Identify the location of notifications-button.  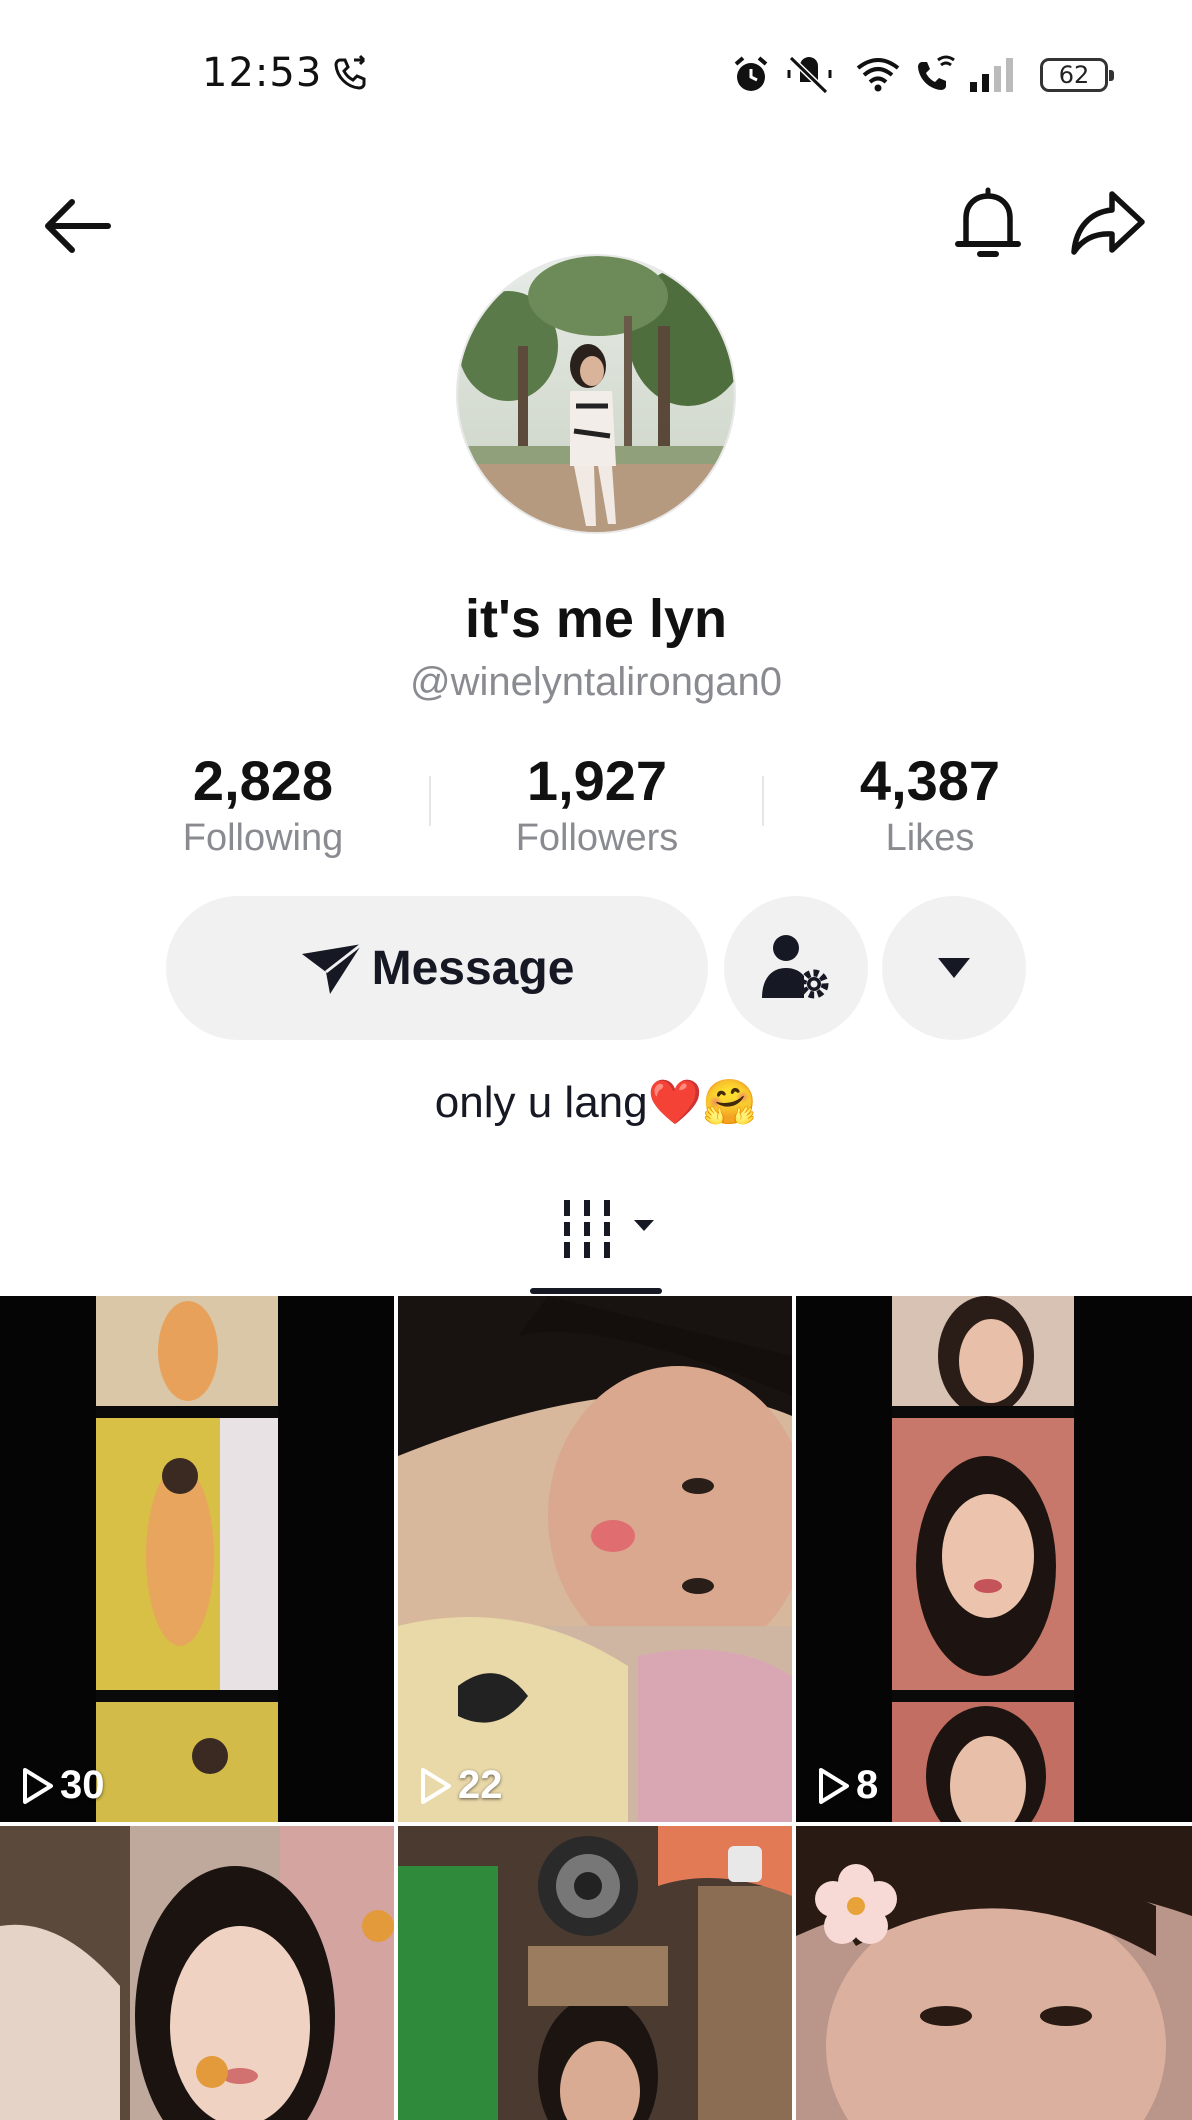
(988, 224).